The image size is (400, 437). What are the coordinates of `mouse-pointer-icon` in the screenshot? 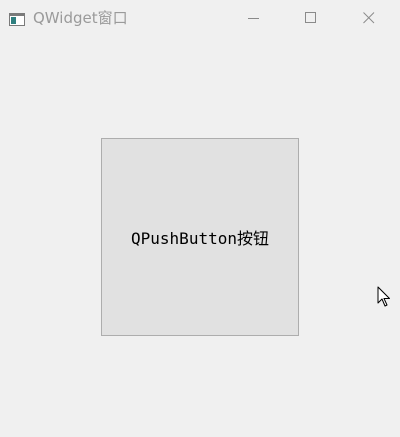 It's located at (384, 297).